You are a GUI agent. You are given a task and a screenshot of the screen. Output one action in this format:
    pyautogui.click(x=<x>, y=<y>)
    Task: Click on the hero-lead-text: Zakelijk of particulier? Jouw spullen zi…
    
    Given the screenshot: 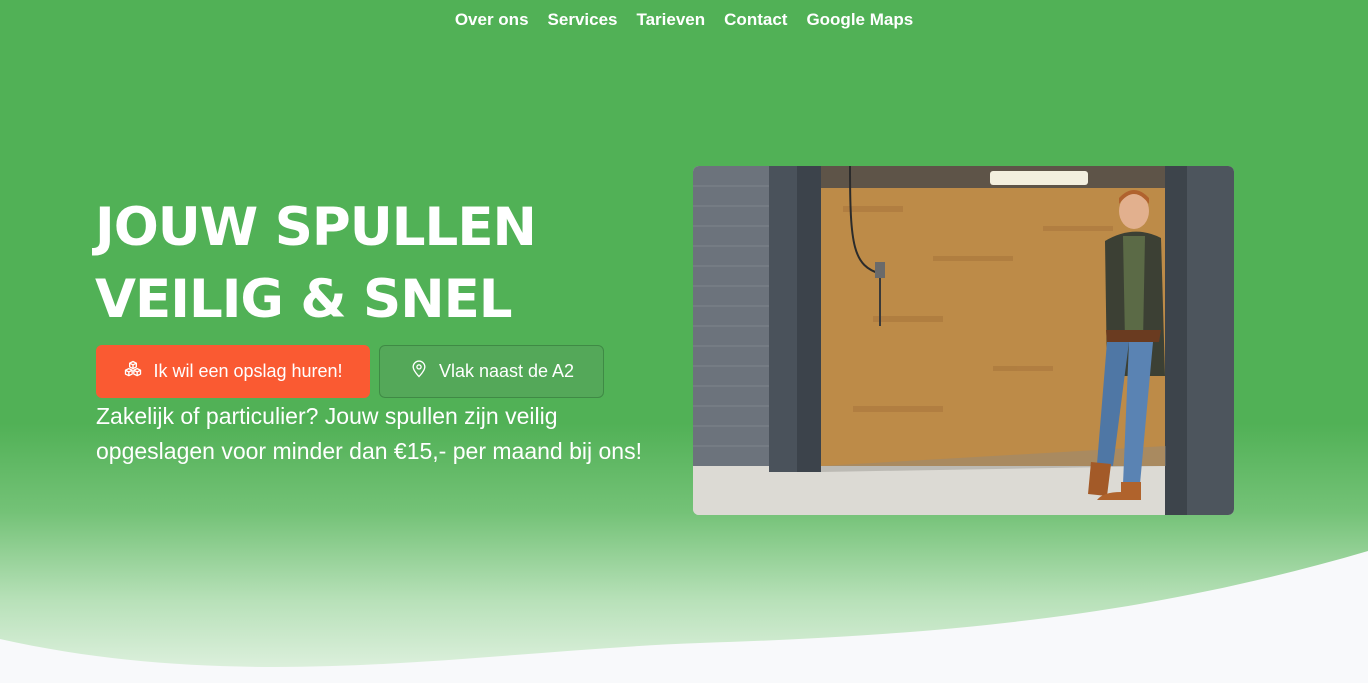 What is the action you would take?
    pyautogui.click(x=369, y=433)
    